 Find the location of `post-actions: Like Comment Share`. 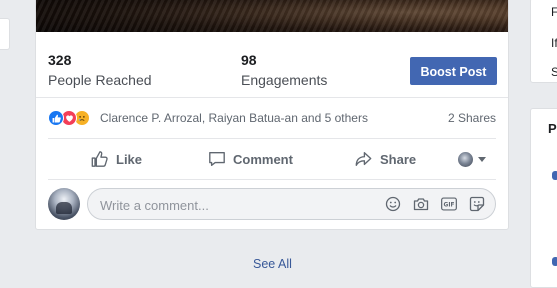

post-actions: Like Comment Share is located at coordinates (272, 159).